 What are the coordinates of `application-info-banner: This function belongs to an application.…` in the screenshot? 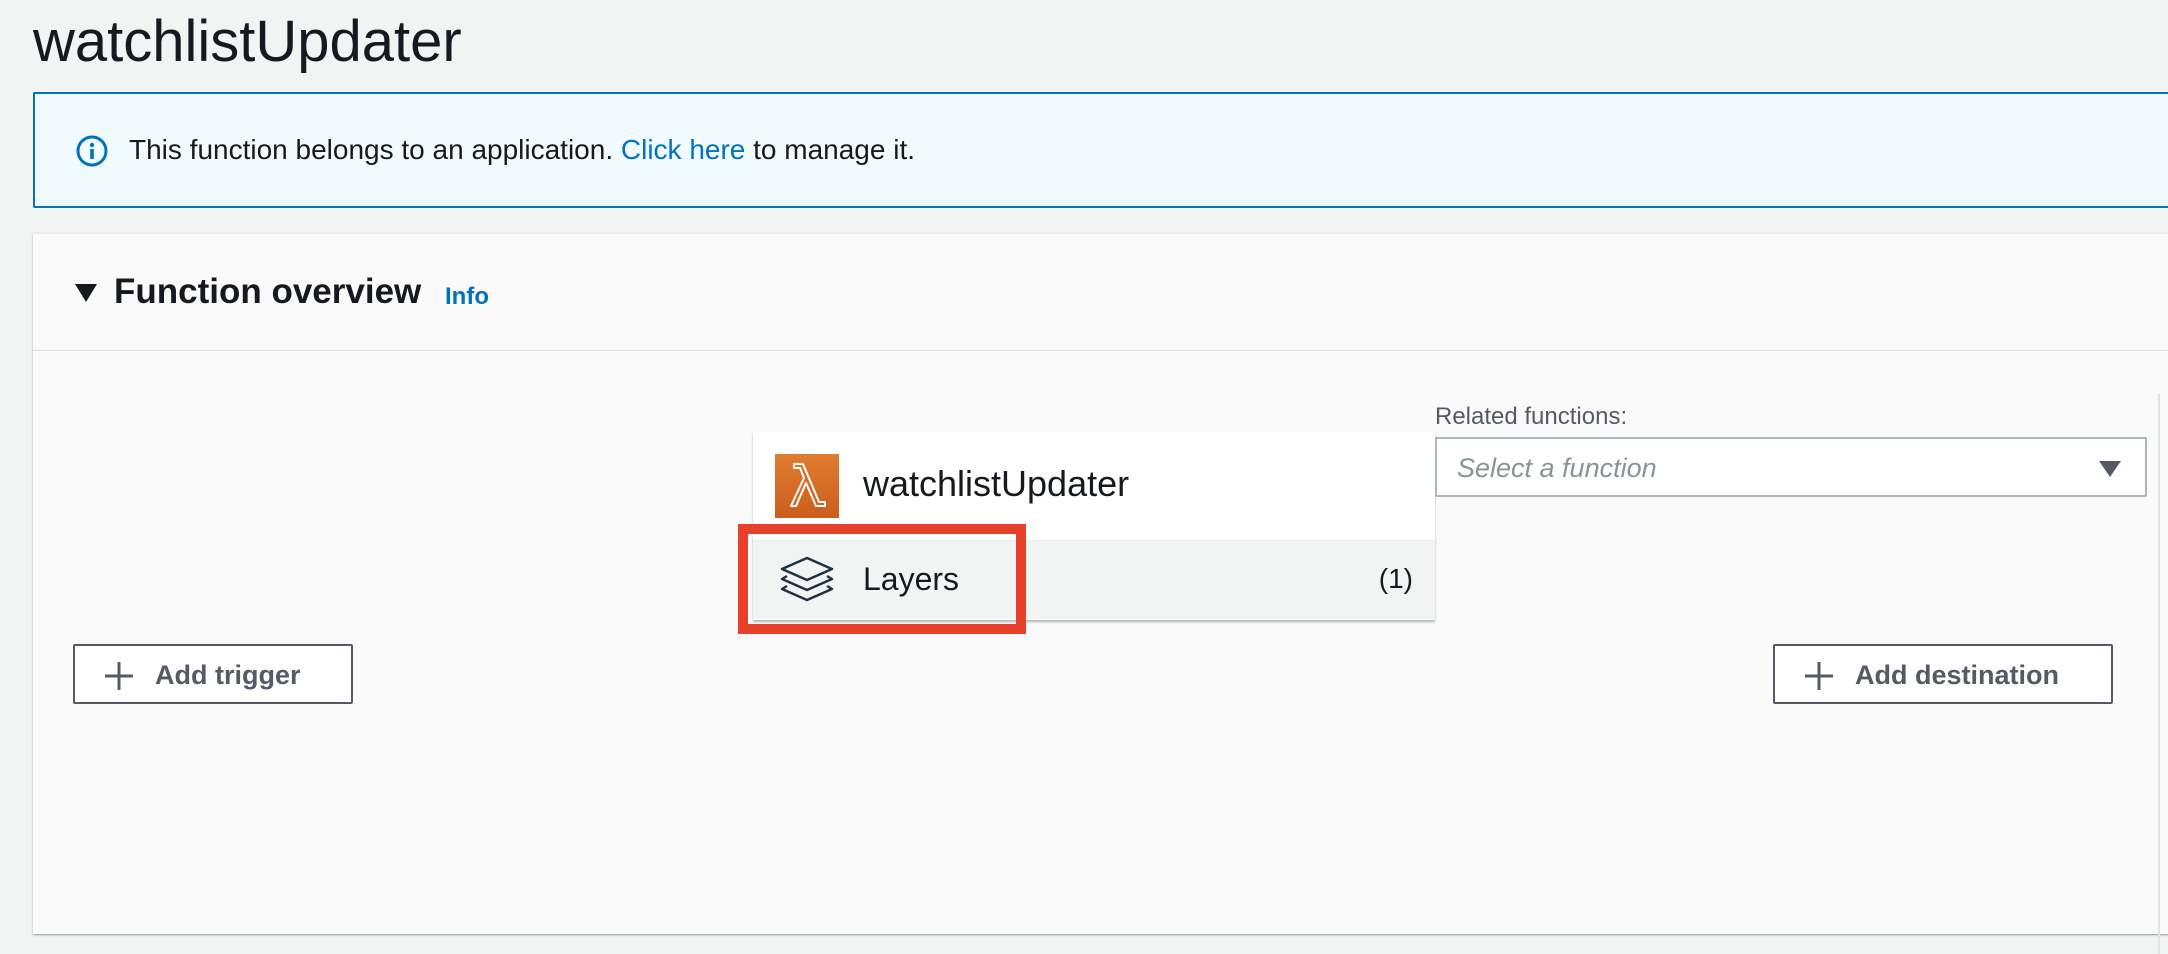 It's located at (1100, 150).